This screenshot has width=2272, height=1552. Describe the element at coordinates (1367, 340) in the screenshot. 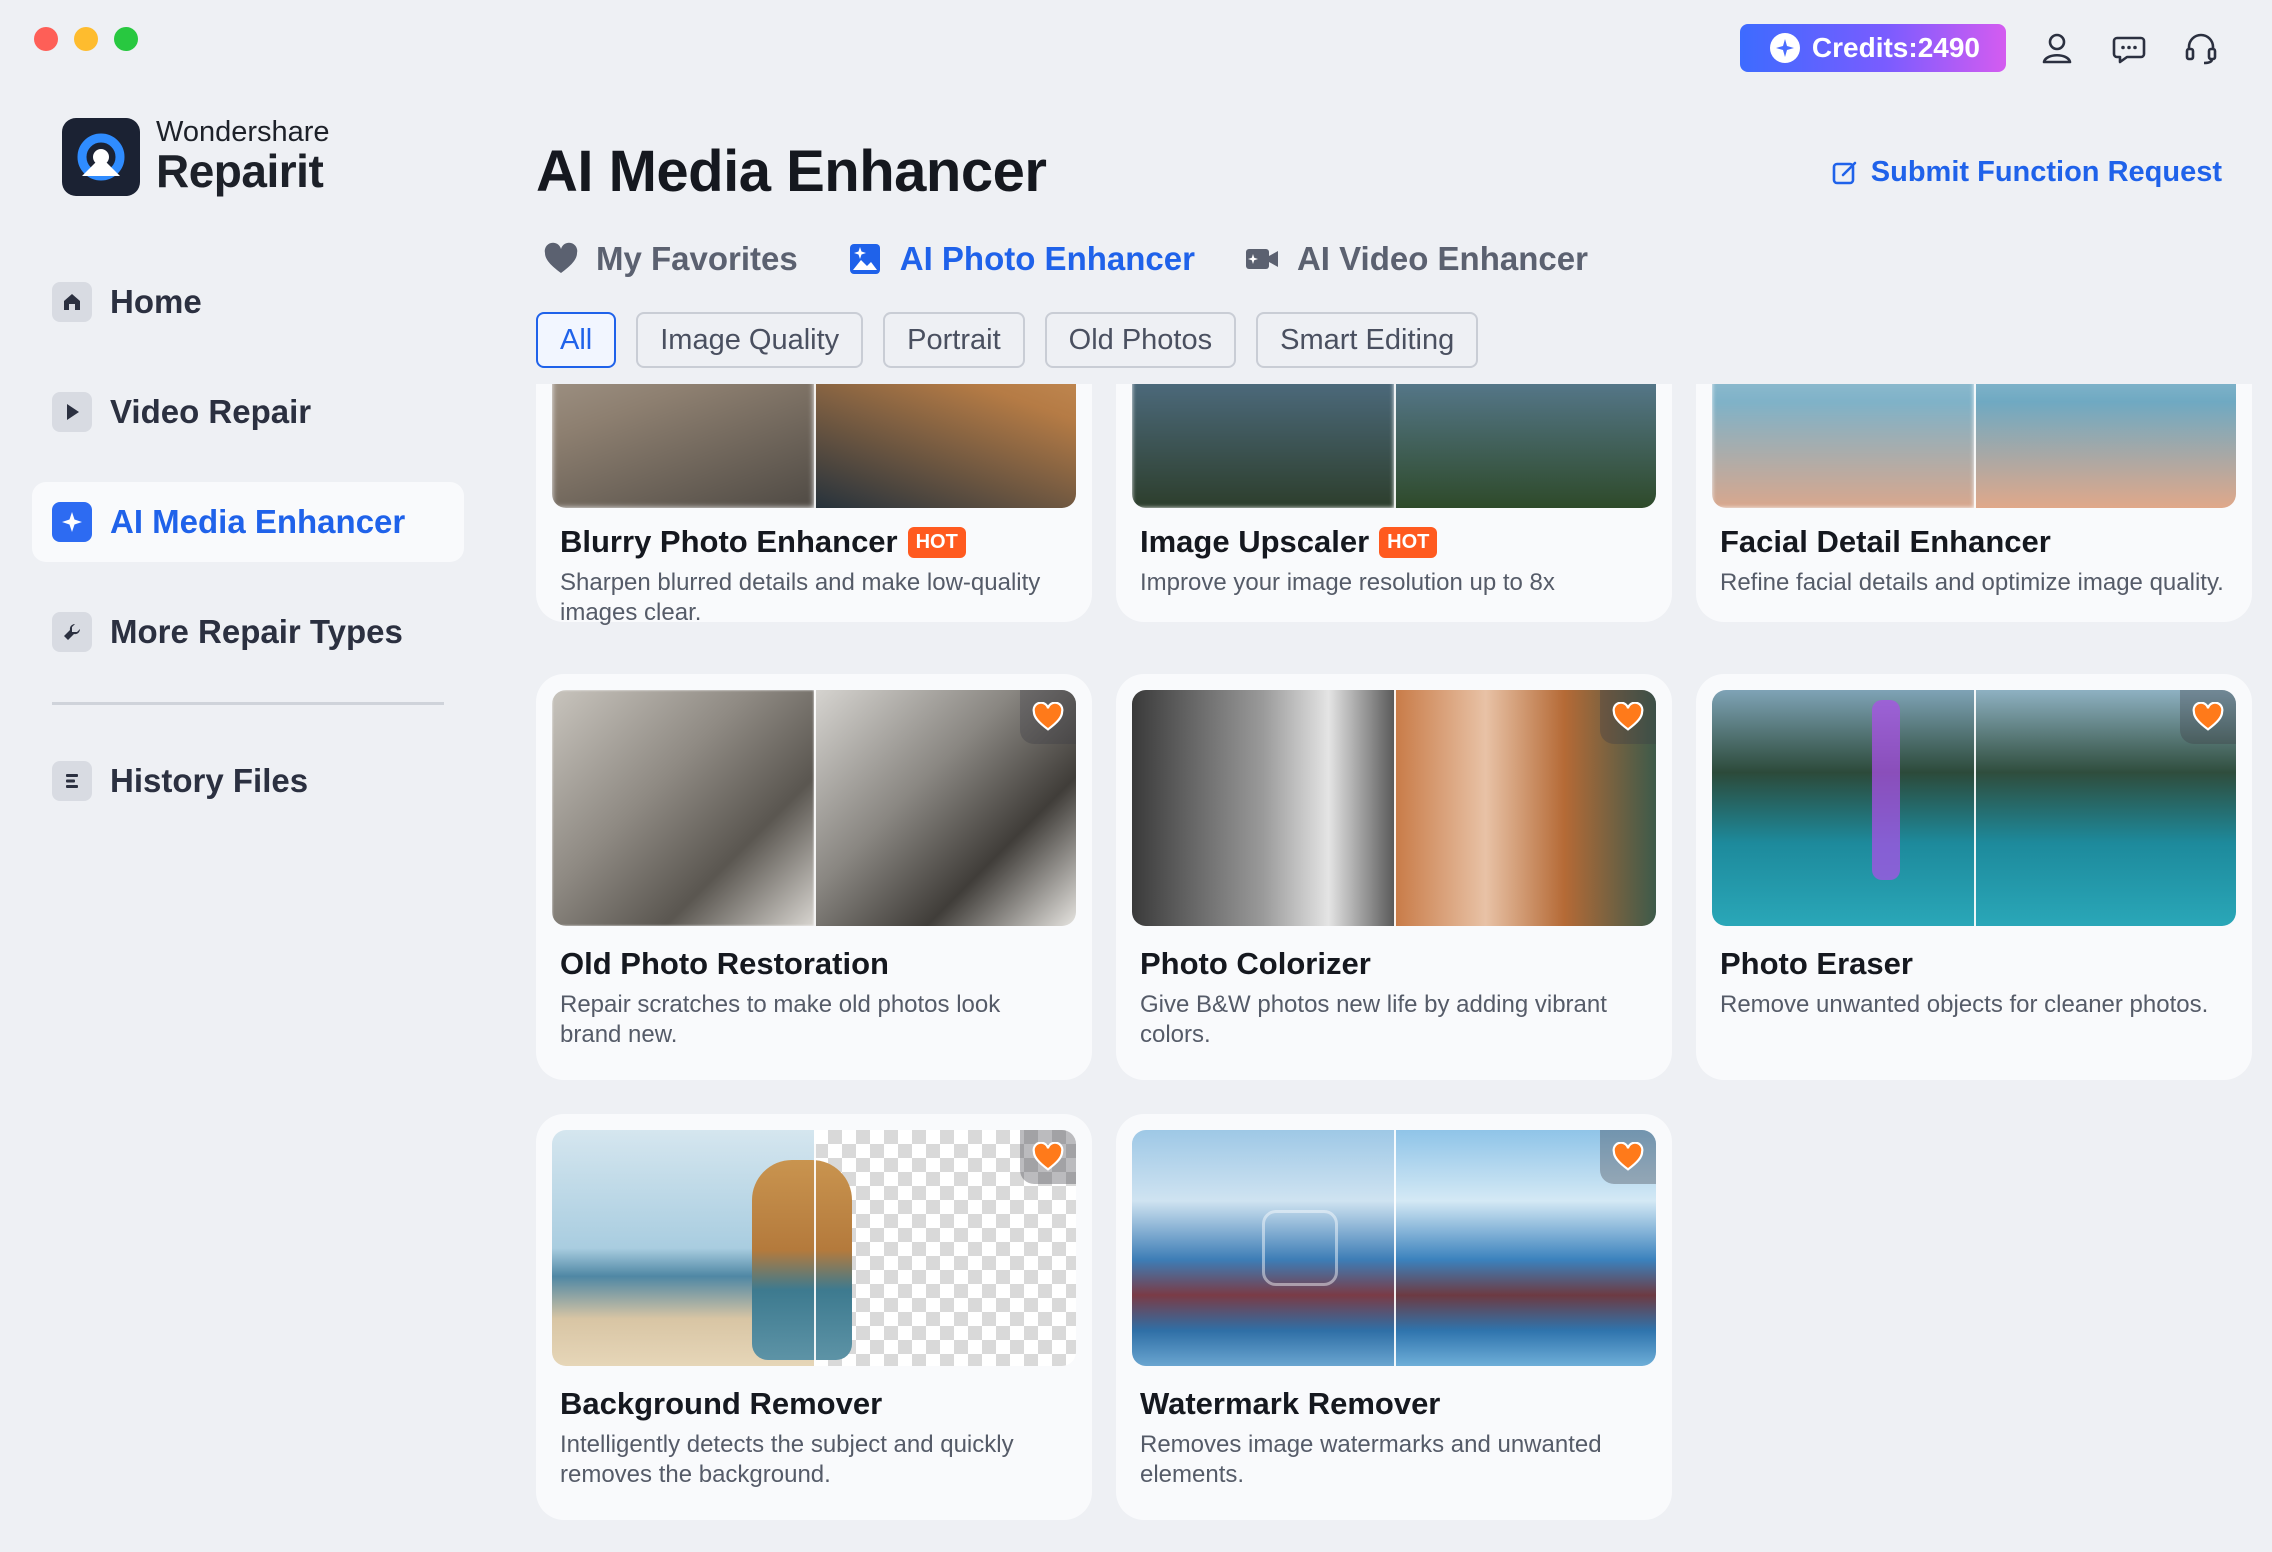

I see `filter-chip-smart-editing: Smart Editing` at that location.